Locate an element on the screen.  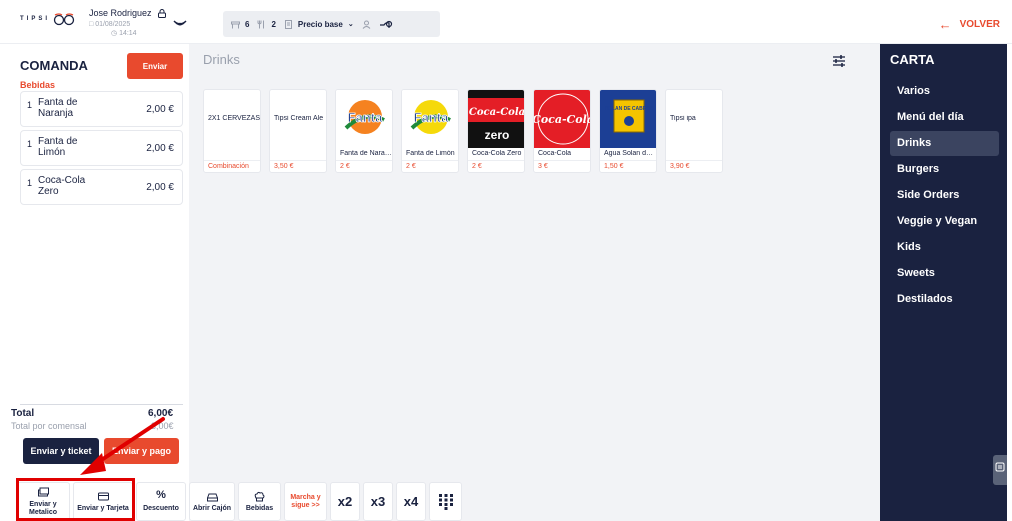
carta-item-destilados: Destilados is located at coordinates (944, 299).